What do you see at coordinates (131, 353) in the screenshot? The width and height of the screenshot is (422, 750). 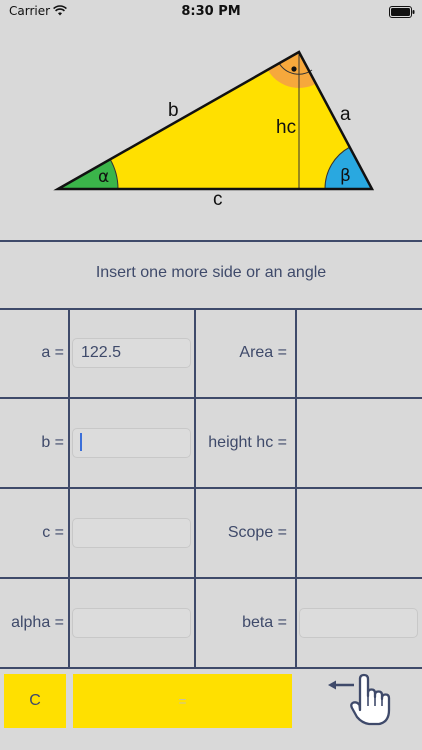 I see `a-input: 122.5` at bounding box center [131, 353].